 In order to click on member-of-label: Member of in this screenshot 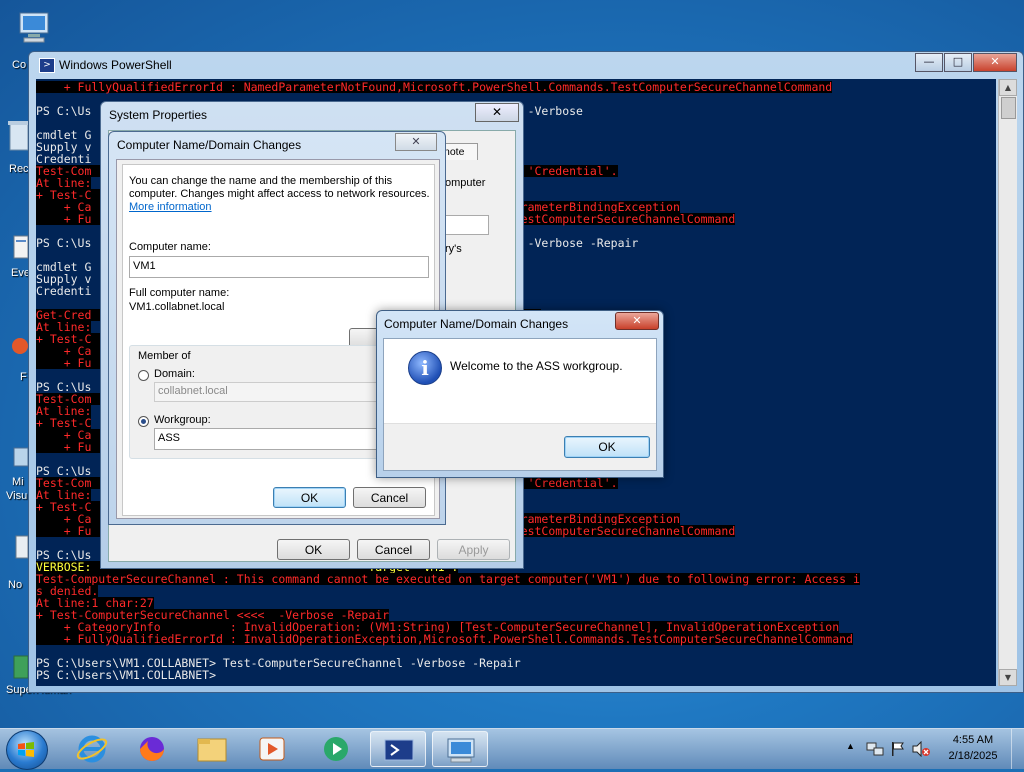, I will do `click(164, 356)`.